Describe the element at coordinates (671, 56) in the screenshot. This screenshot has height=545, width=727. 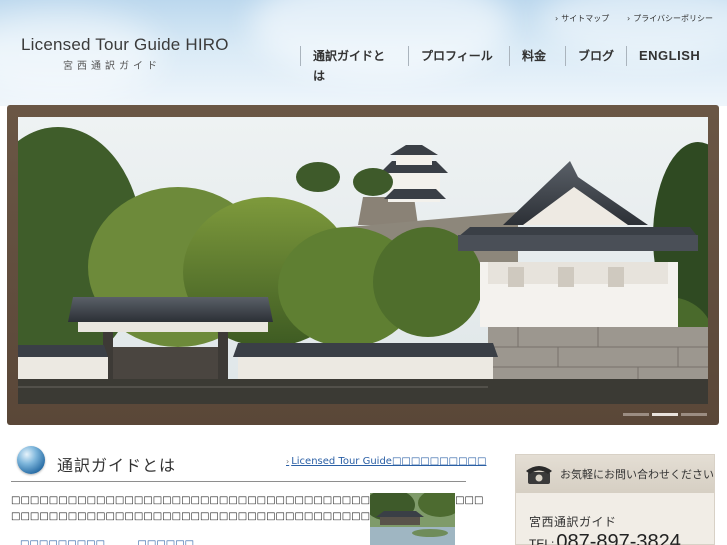
I see `nav-item-english: ENGLISH` at that location.